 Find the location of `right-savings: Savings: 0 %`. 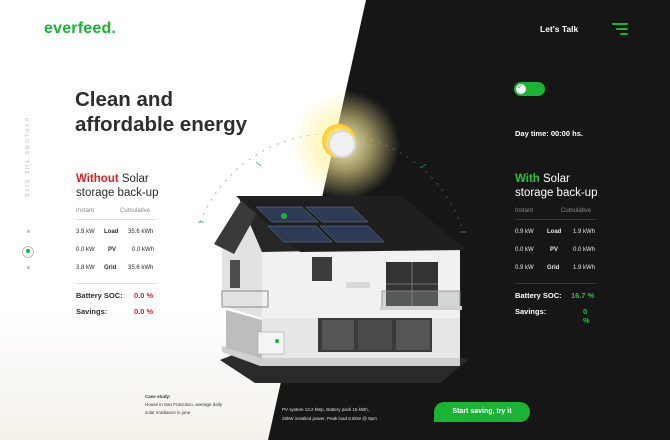

right-savings: Savings: 0 % is located at coordinates (552, 316).